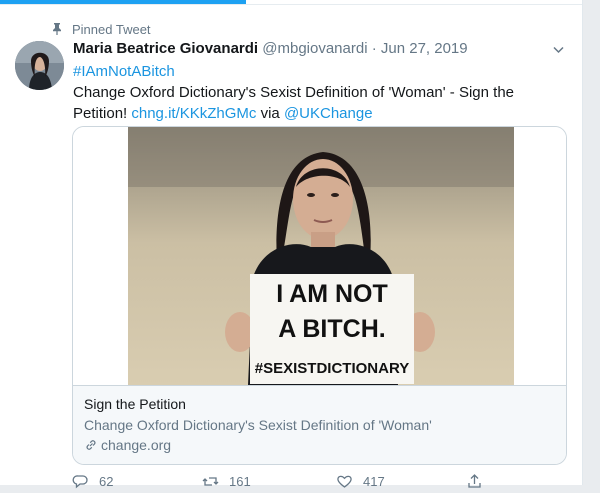  What do you see at coordinates (80, 482) in the screenshot?
I see `reply-icon` at bounding box center [80, 482].